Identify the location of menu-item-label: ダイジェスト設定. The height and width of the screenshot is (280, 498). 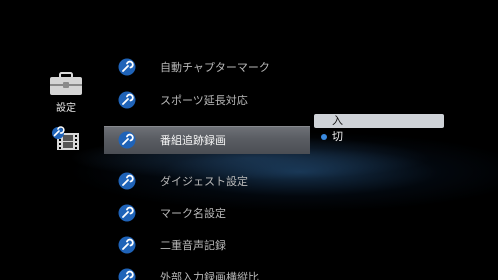
(204, 181).